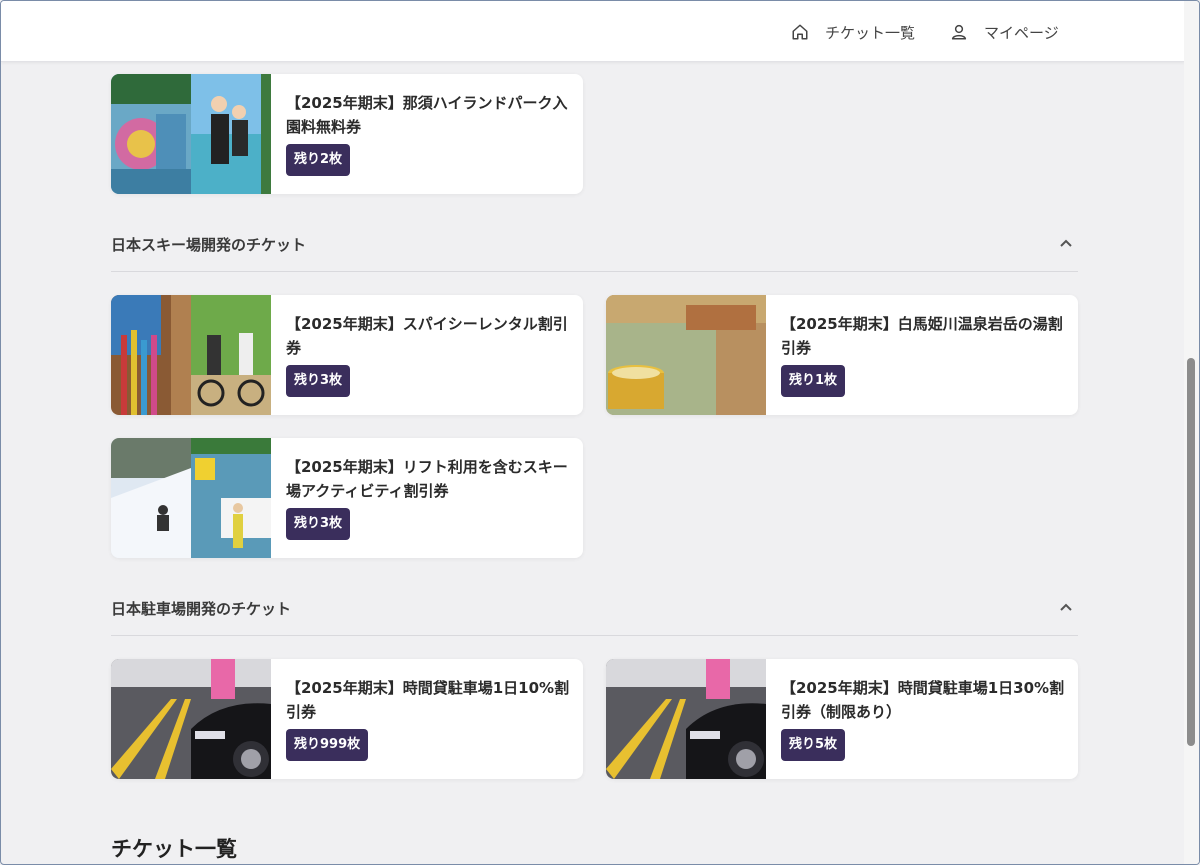 The height and width of the screenshot is (865, 1200). What do you see at coordinates (428, 700) in the screenshot?
I see `ticket-title: 【2025年期末】時間貸駐車場1日10%割引券` at bounding box center [428, 700].